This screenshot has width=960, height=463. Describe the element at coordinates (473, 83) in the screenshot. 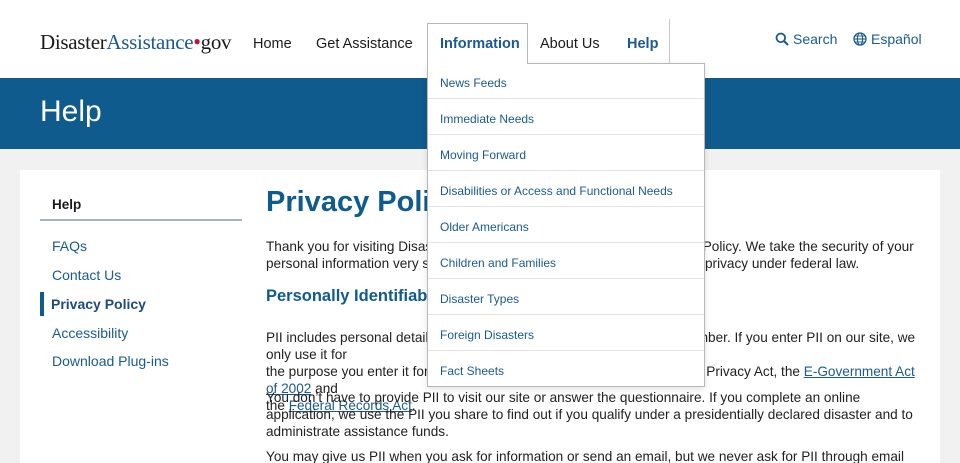

I see `menu-item-news-feeds: News Feeds` at that location.